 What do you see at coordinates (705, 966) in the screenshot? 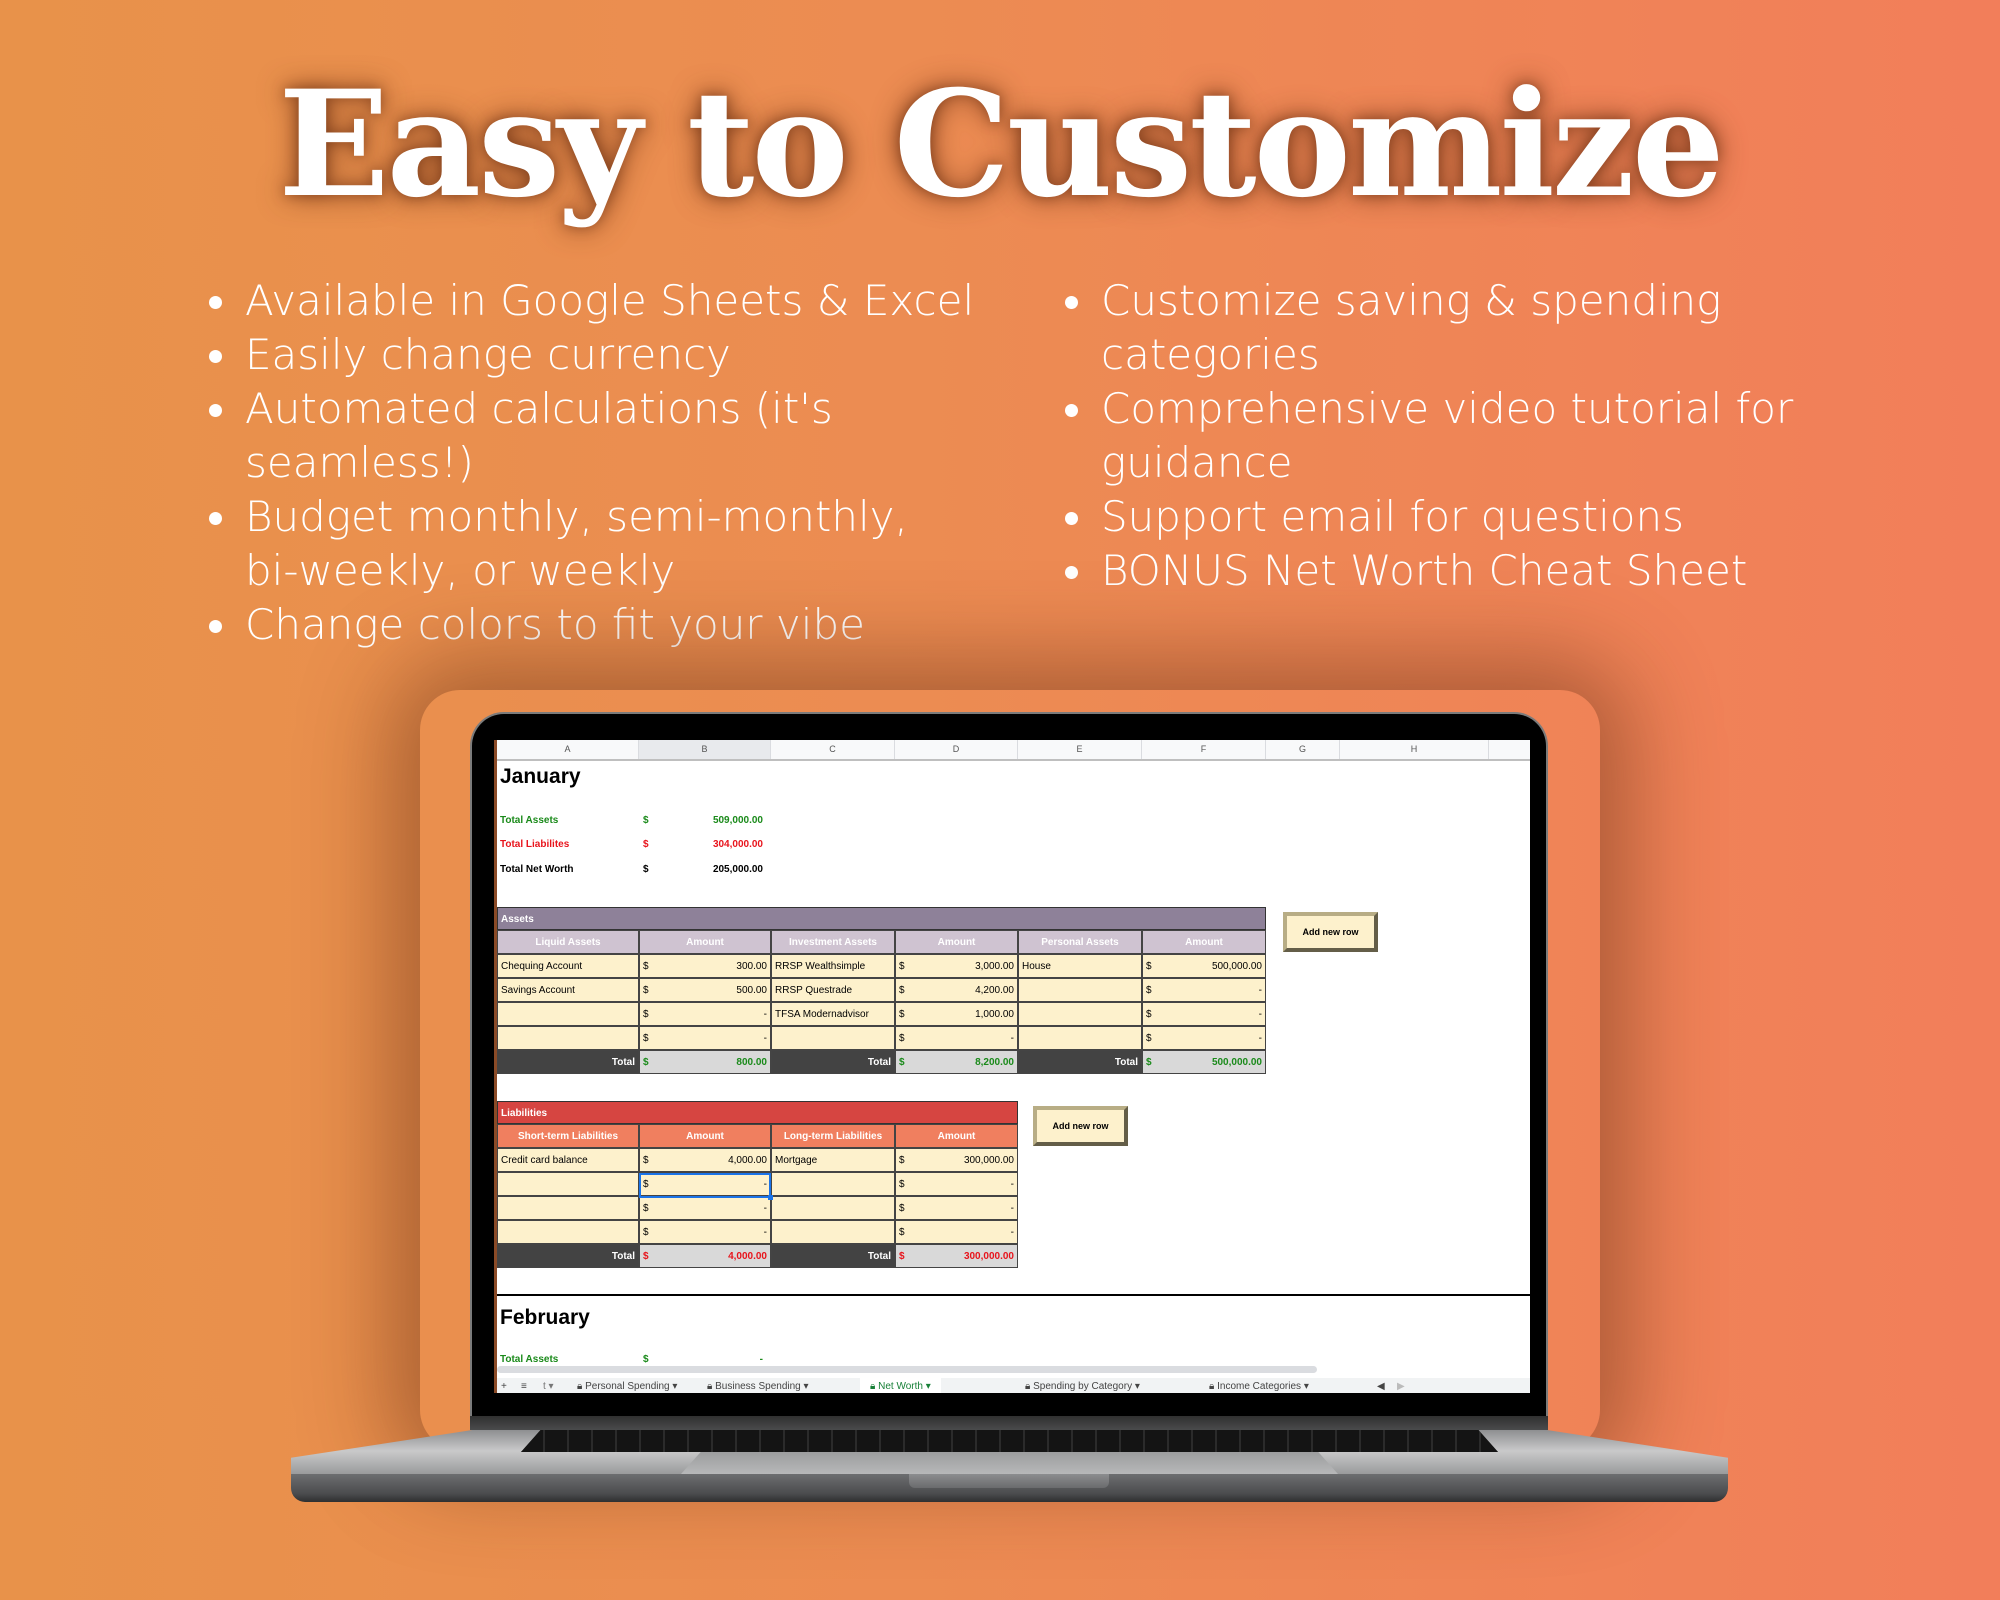
I see `asset-amount-cell: $300.00` at bounding box center [705, 966].